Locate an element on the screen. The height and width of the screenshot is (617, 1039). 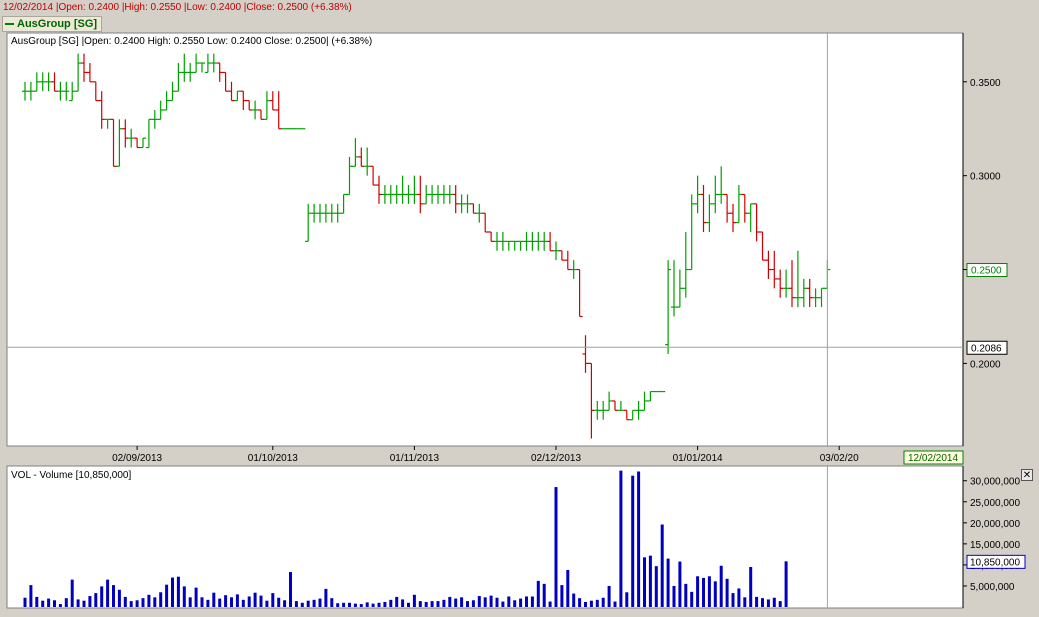
volume-y-tick-label: 20,000,000 is located at coordinates (995, 524).